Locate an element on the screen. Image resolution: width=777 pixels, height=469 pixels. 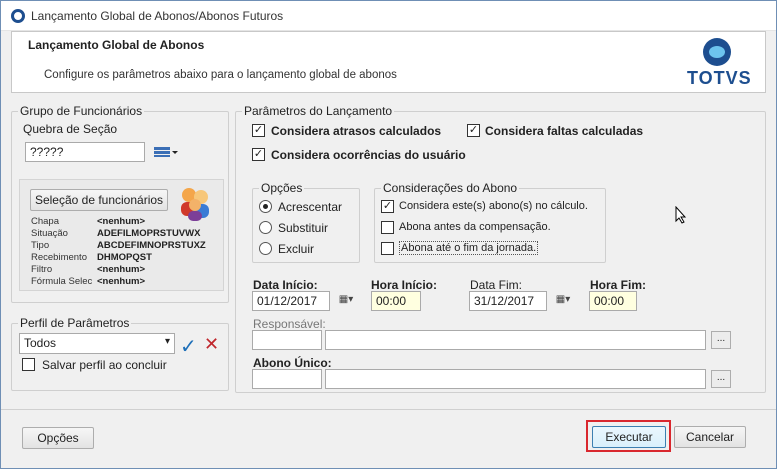
single-abono-label: Abono Único: is located at coordinates (292, 363).